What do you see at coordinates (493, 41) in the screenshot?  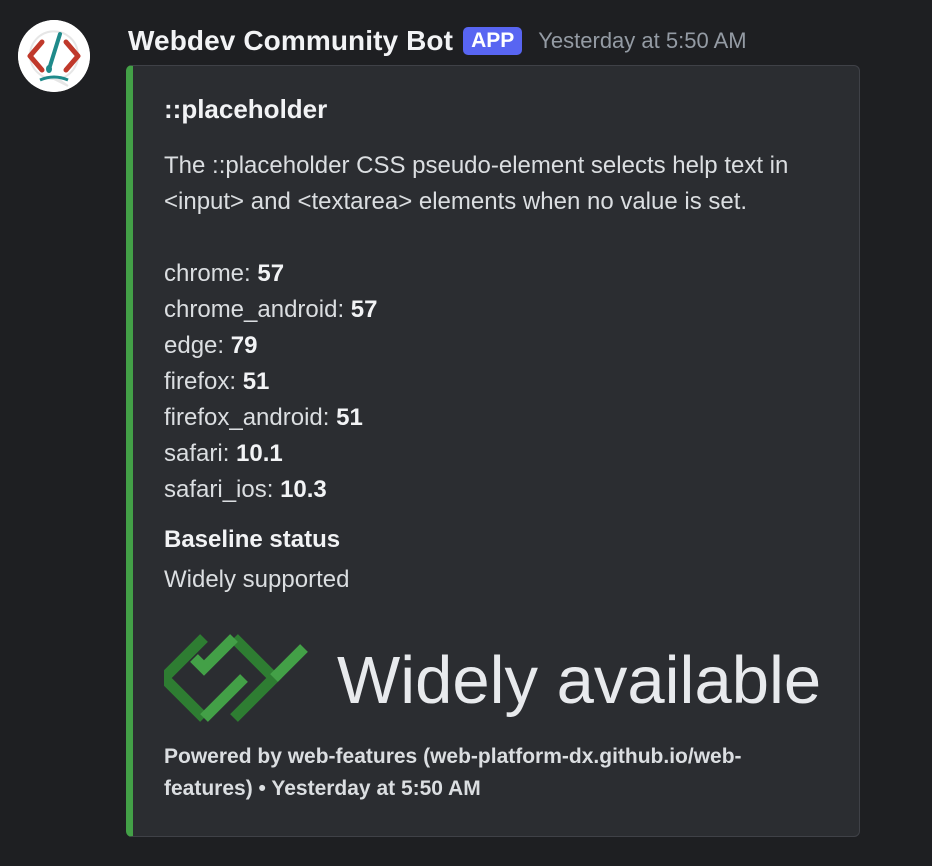 I see `app-badge: APP` at bounding box center [493, 41].